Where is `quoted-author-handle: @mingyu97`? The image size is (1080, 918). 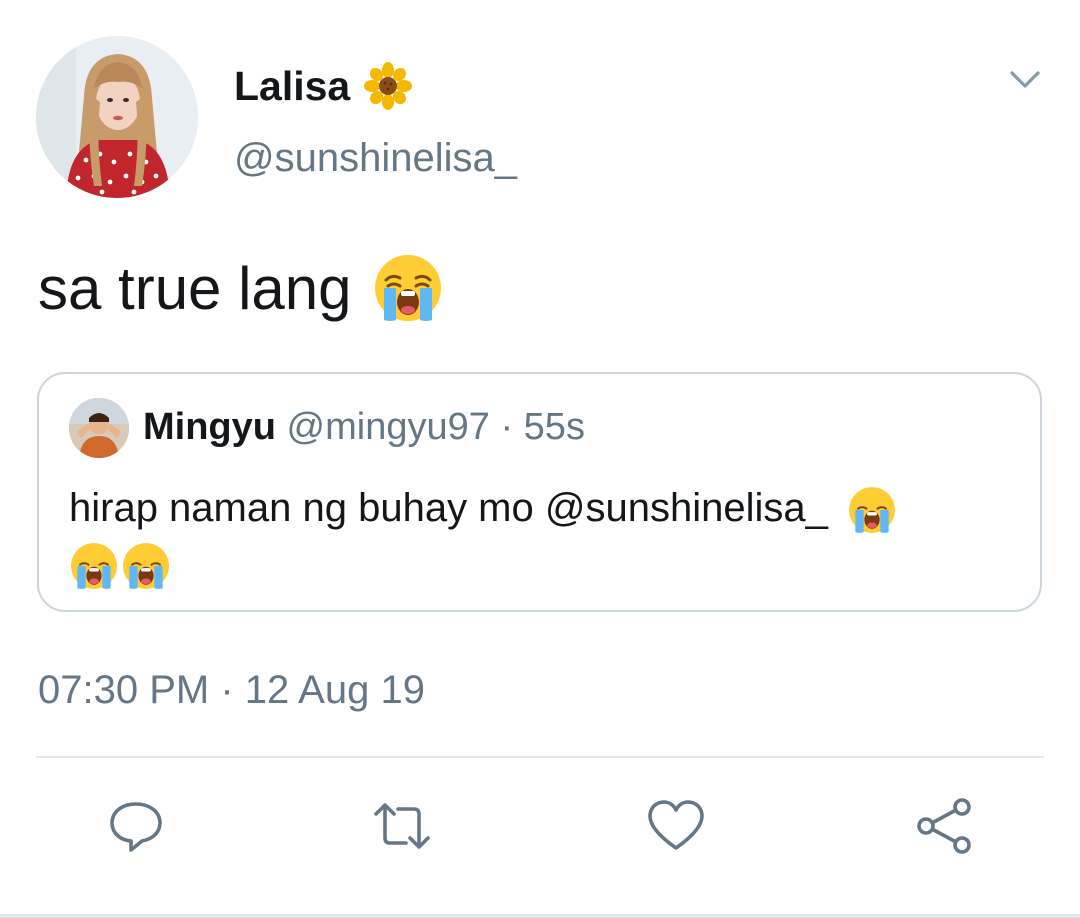
quoted-author-handle: @mingyu97 is located at coordinates (388, 427).